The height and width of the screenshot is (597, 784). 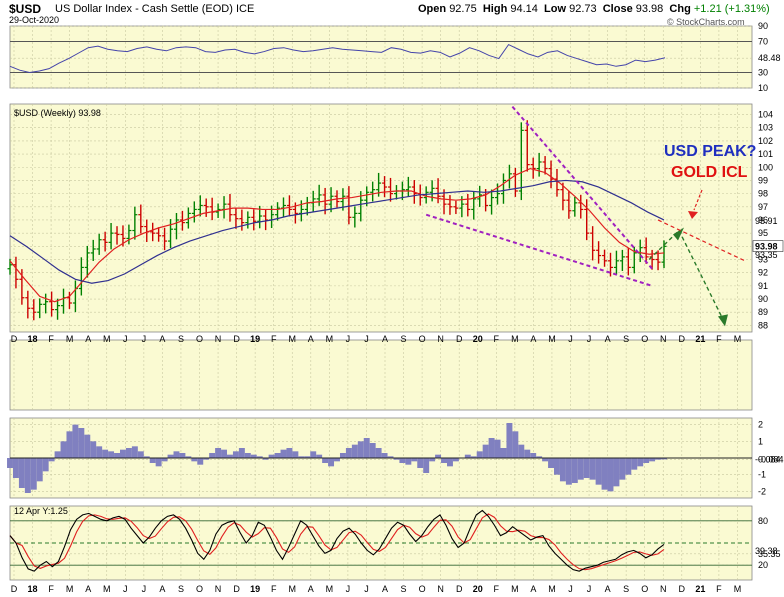 What do you see at coordinates (381, 375) in the screenshot?
I see `empty-panel` at bounding box center [381, 375].